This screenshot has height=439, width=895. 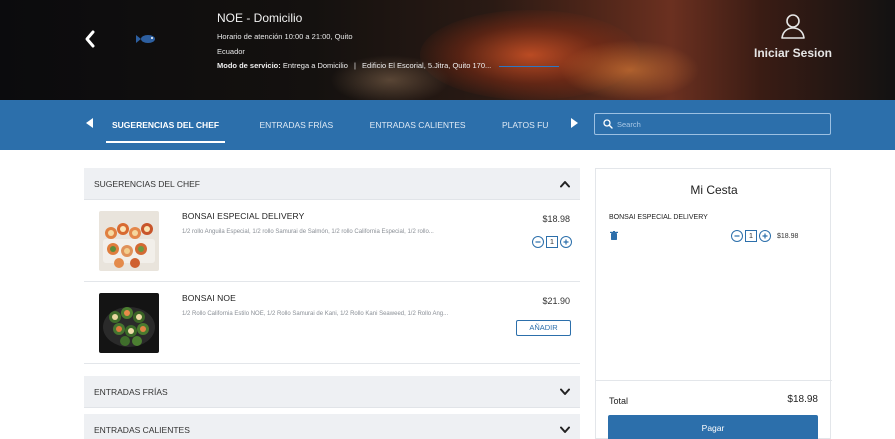 What do you see at coordinates (332, 184) in the screenshot?
I see `section-header-sugerencias: SUGERENCIAS DEL CHEF` at bounding box center [332, 184].